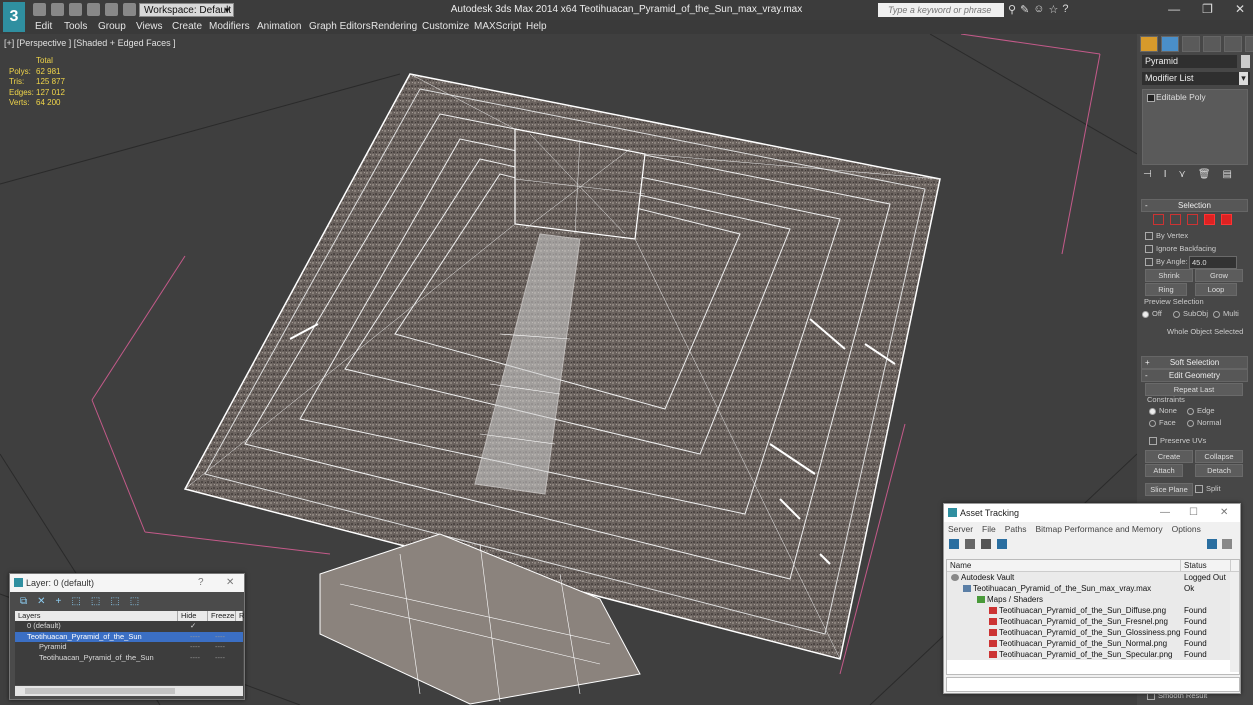  What do you see at coordinates (1245, 61) in the screenshot?
I see `object-color-swatch` at bounding box center [1245, 61].